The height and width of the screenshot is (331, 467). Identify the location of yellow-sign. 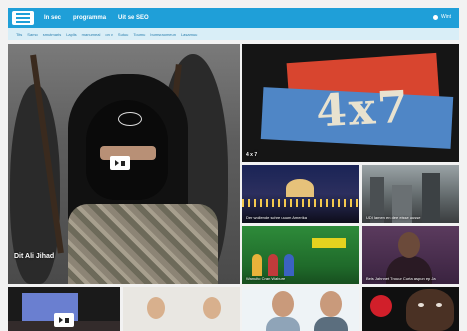
(329, 243).